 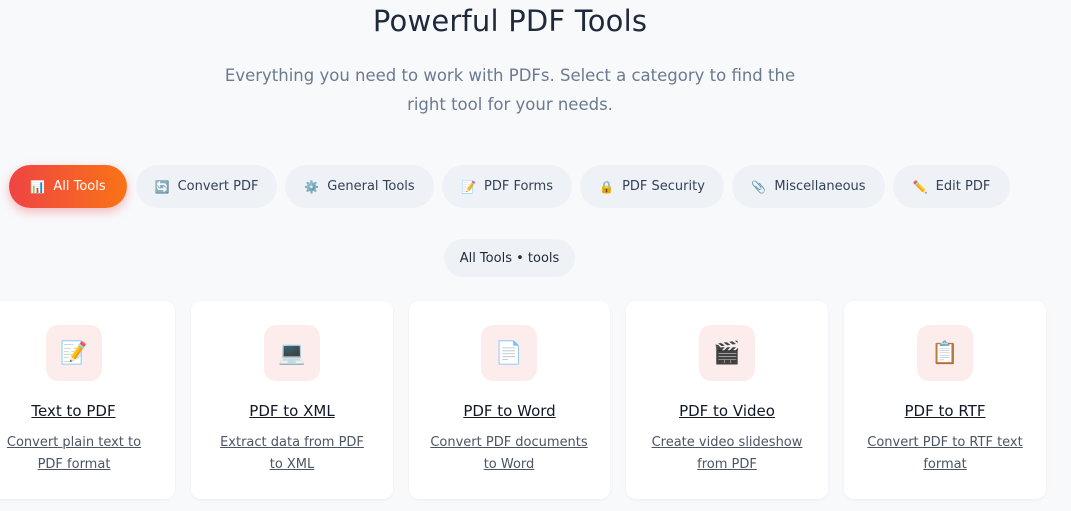 I want to click on pencil-icon: ✏️, so click(x=920, y=186).